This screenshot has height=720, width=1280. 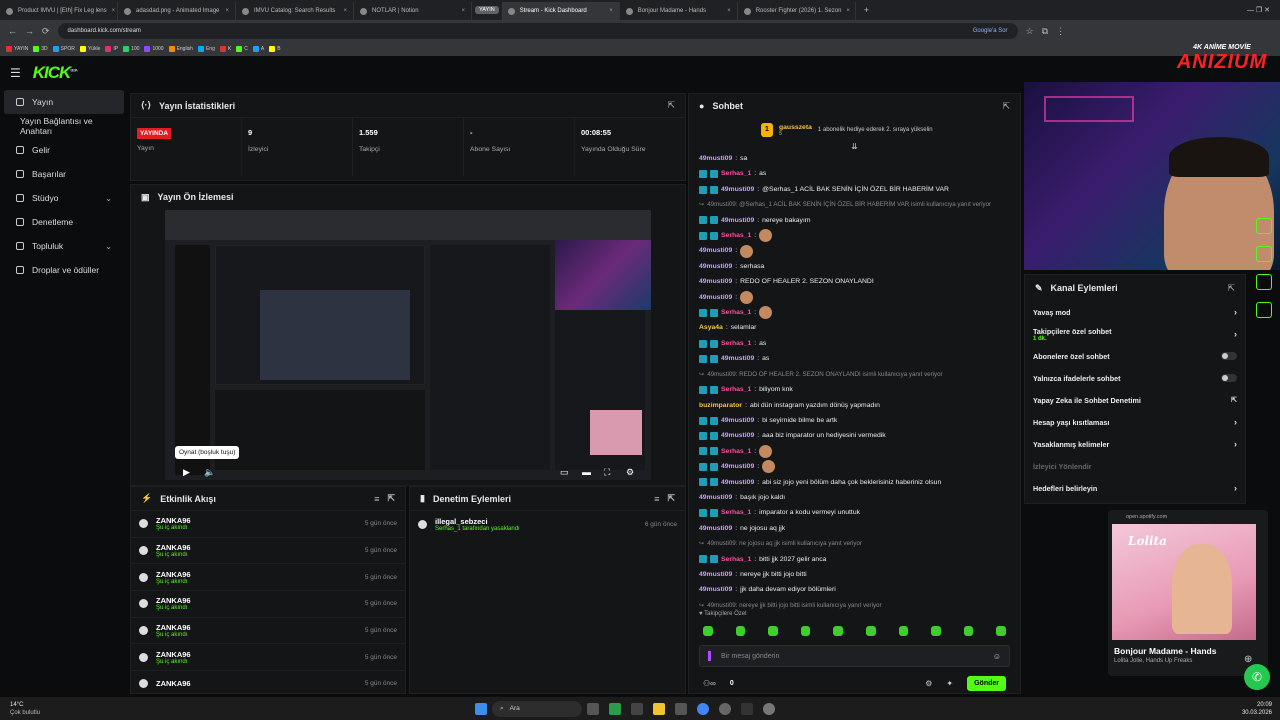 What do you see at coordinates (1257, 677) in the screenshot?
I see `whatsapp-icon: ✆` at bounding box center [1257, 677].